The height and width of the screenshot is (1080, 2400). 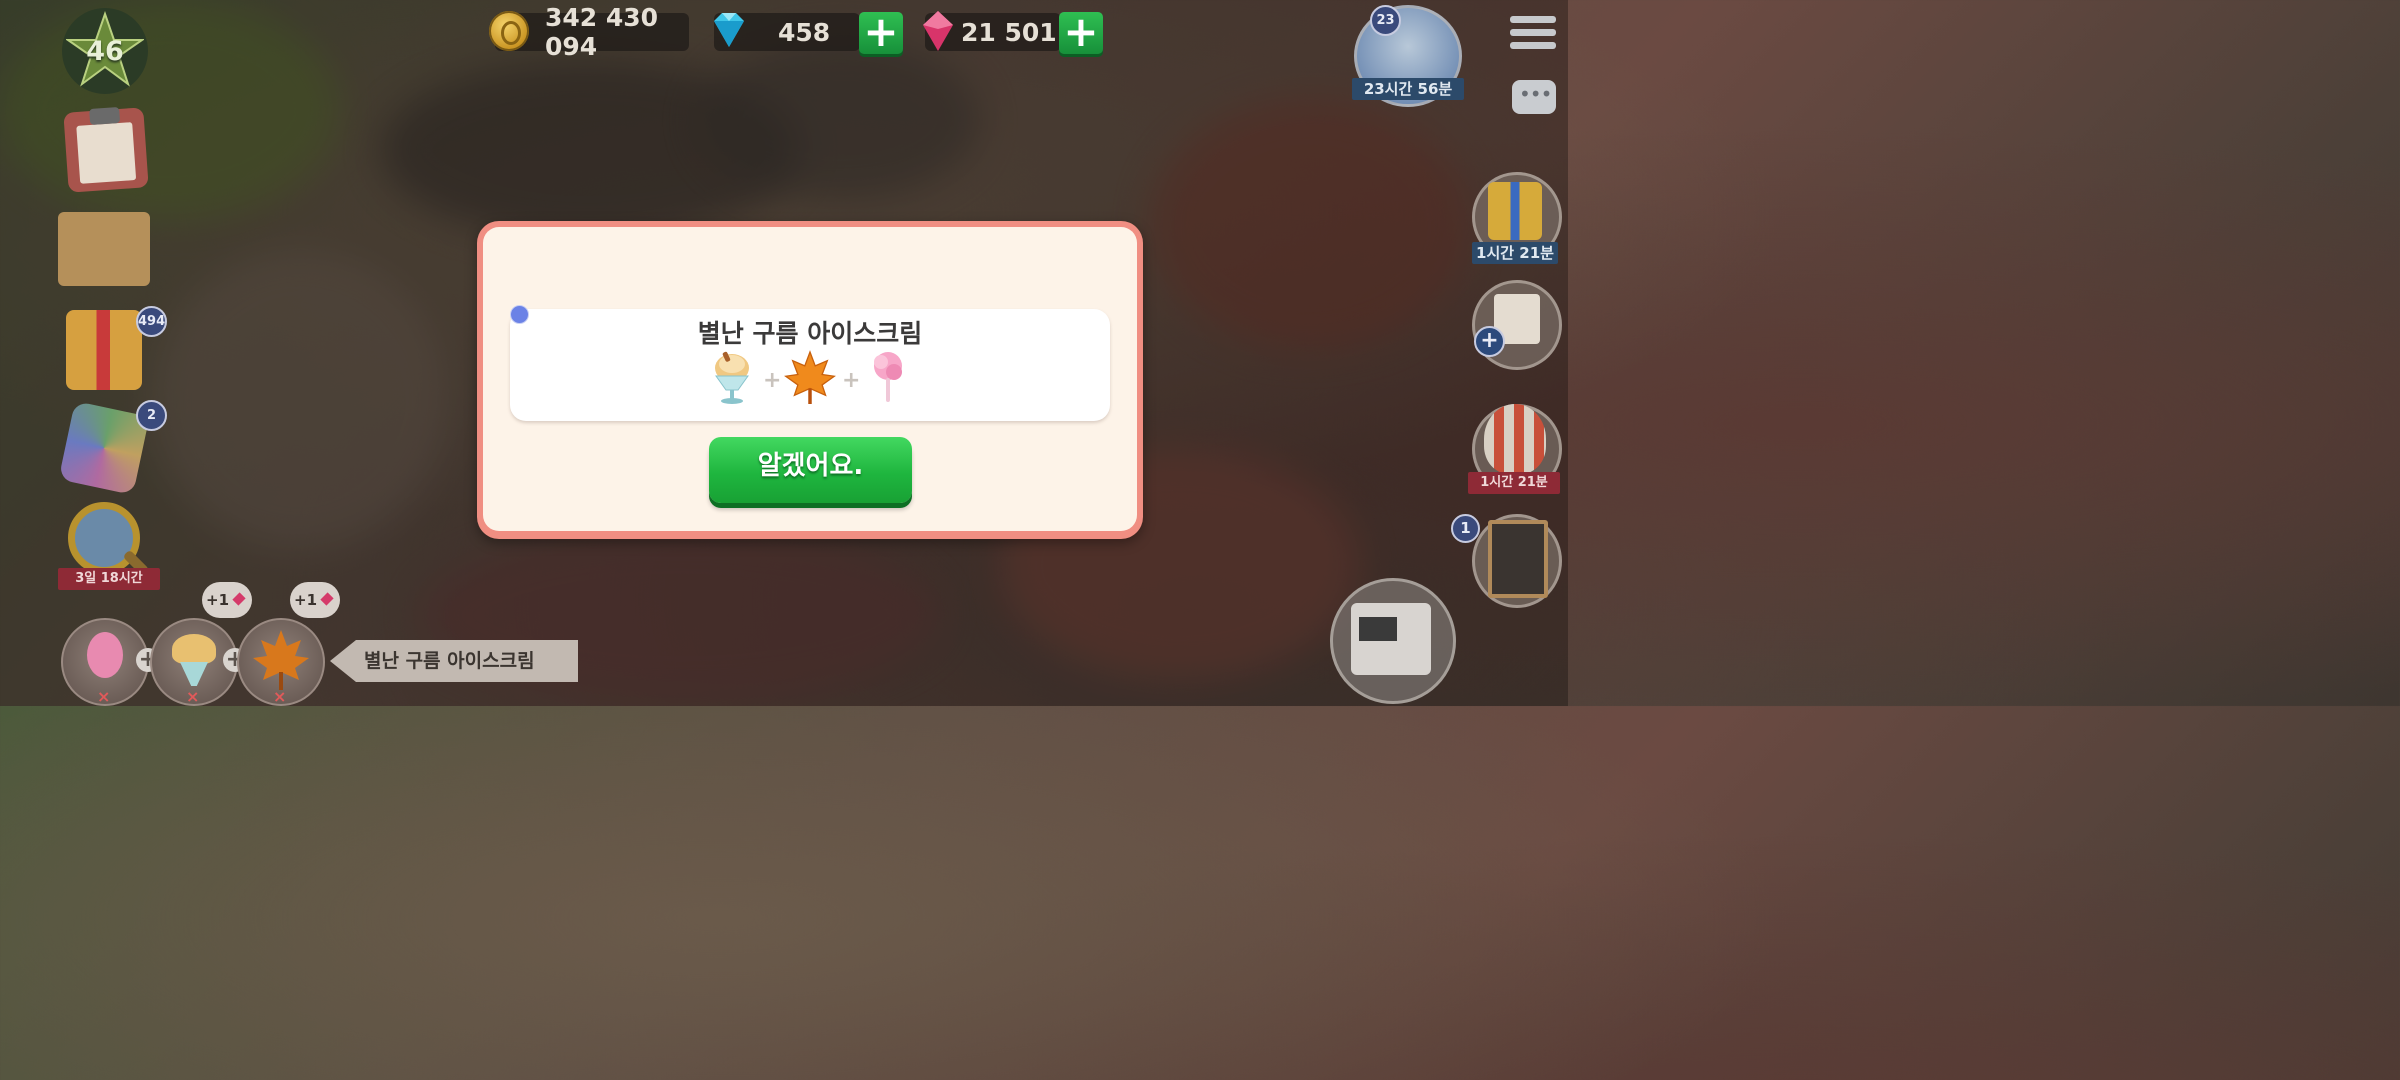 I want to click on level-number: 46, so click(x=105, y=51).